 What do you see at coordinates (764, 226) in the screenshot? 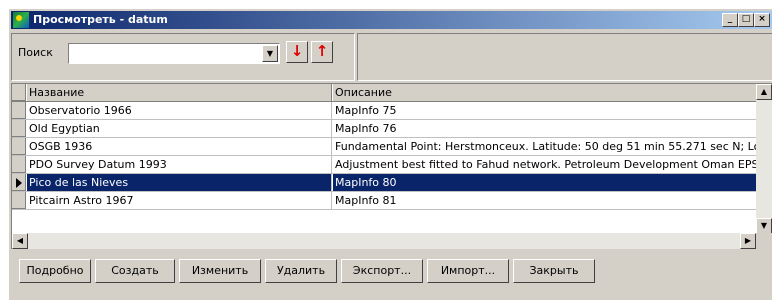
I see `scroll-down-icon: ▼` at bounding box center [764, 226].